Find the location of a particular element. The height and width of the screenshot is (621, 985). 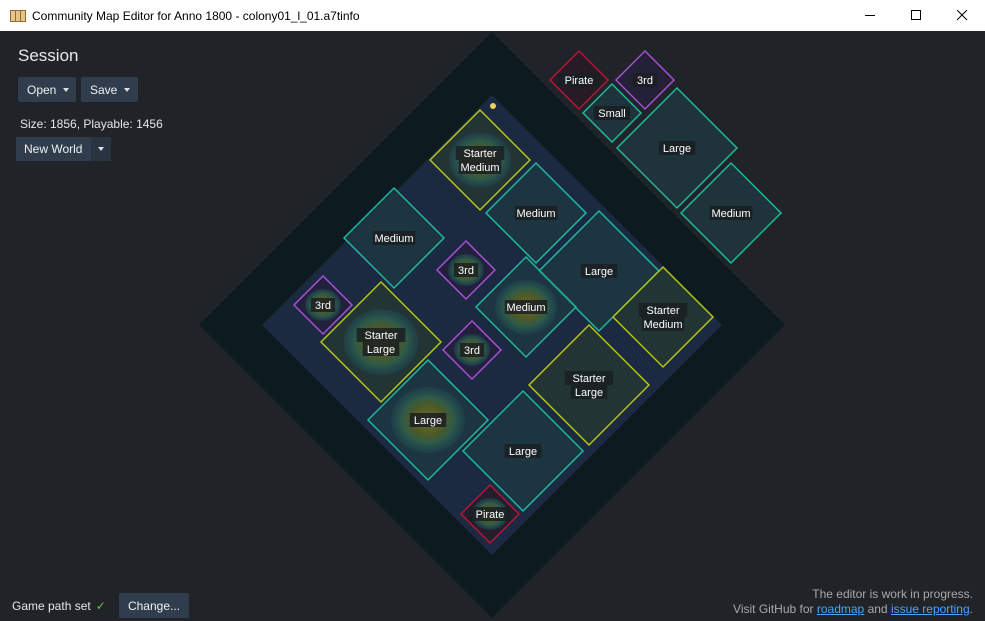

close-icon is located at coordinates (961, 15).